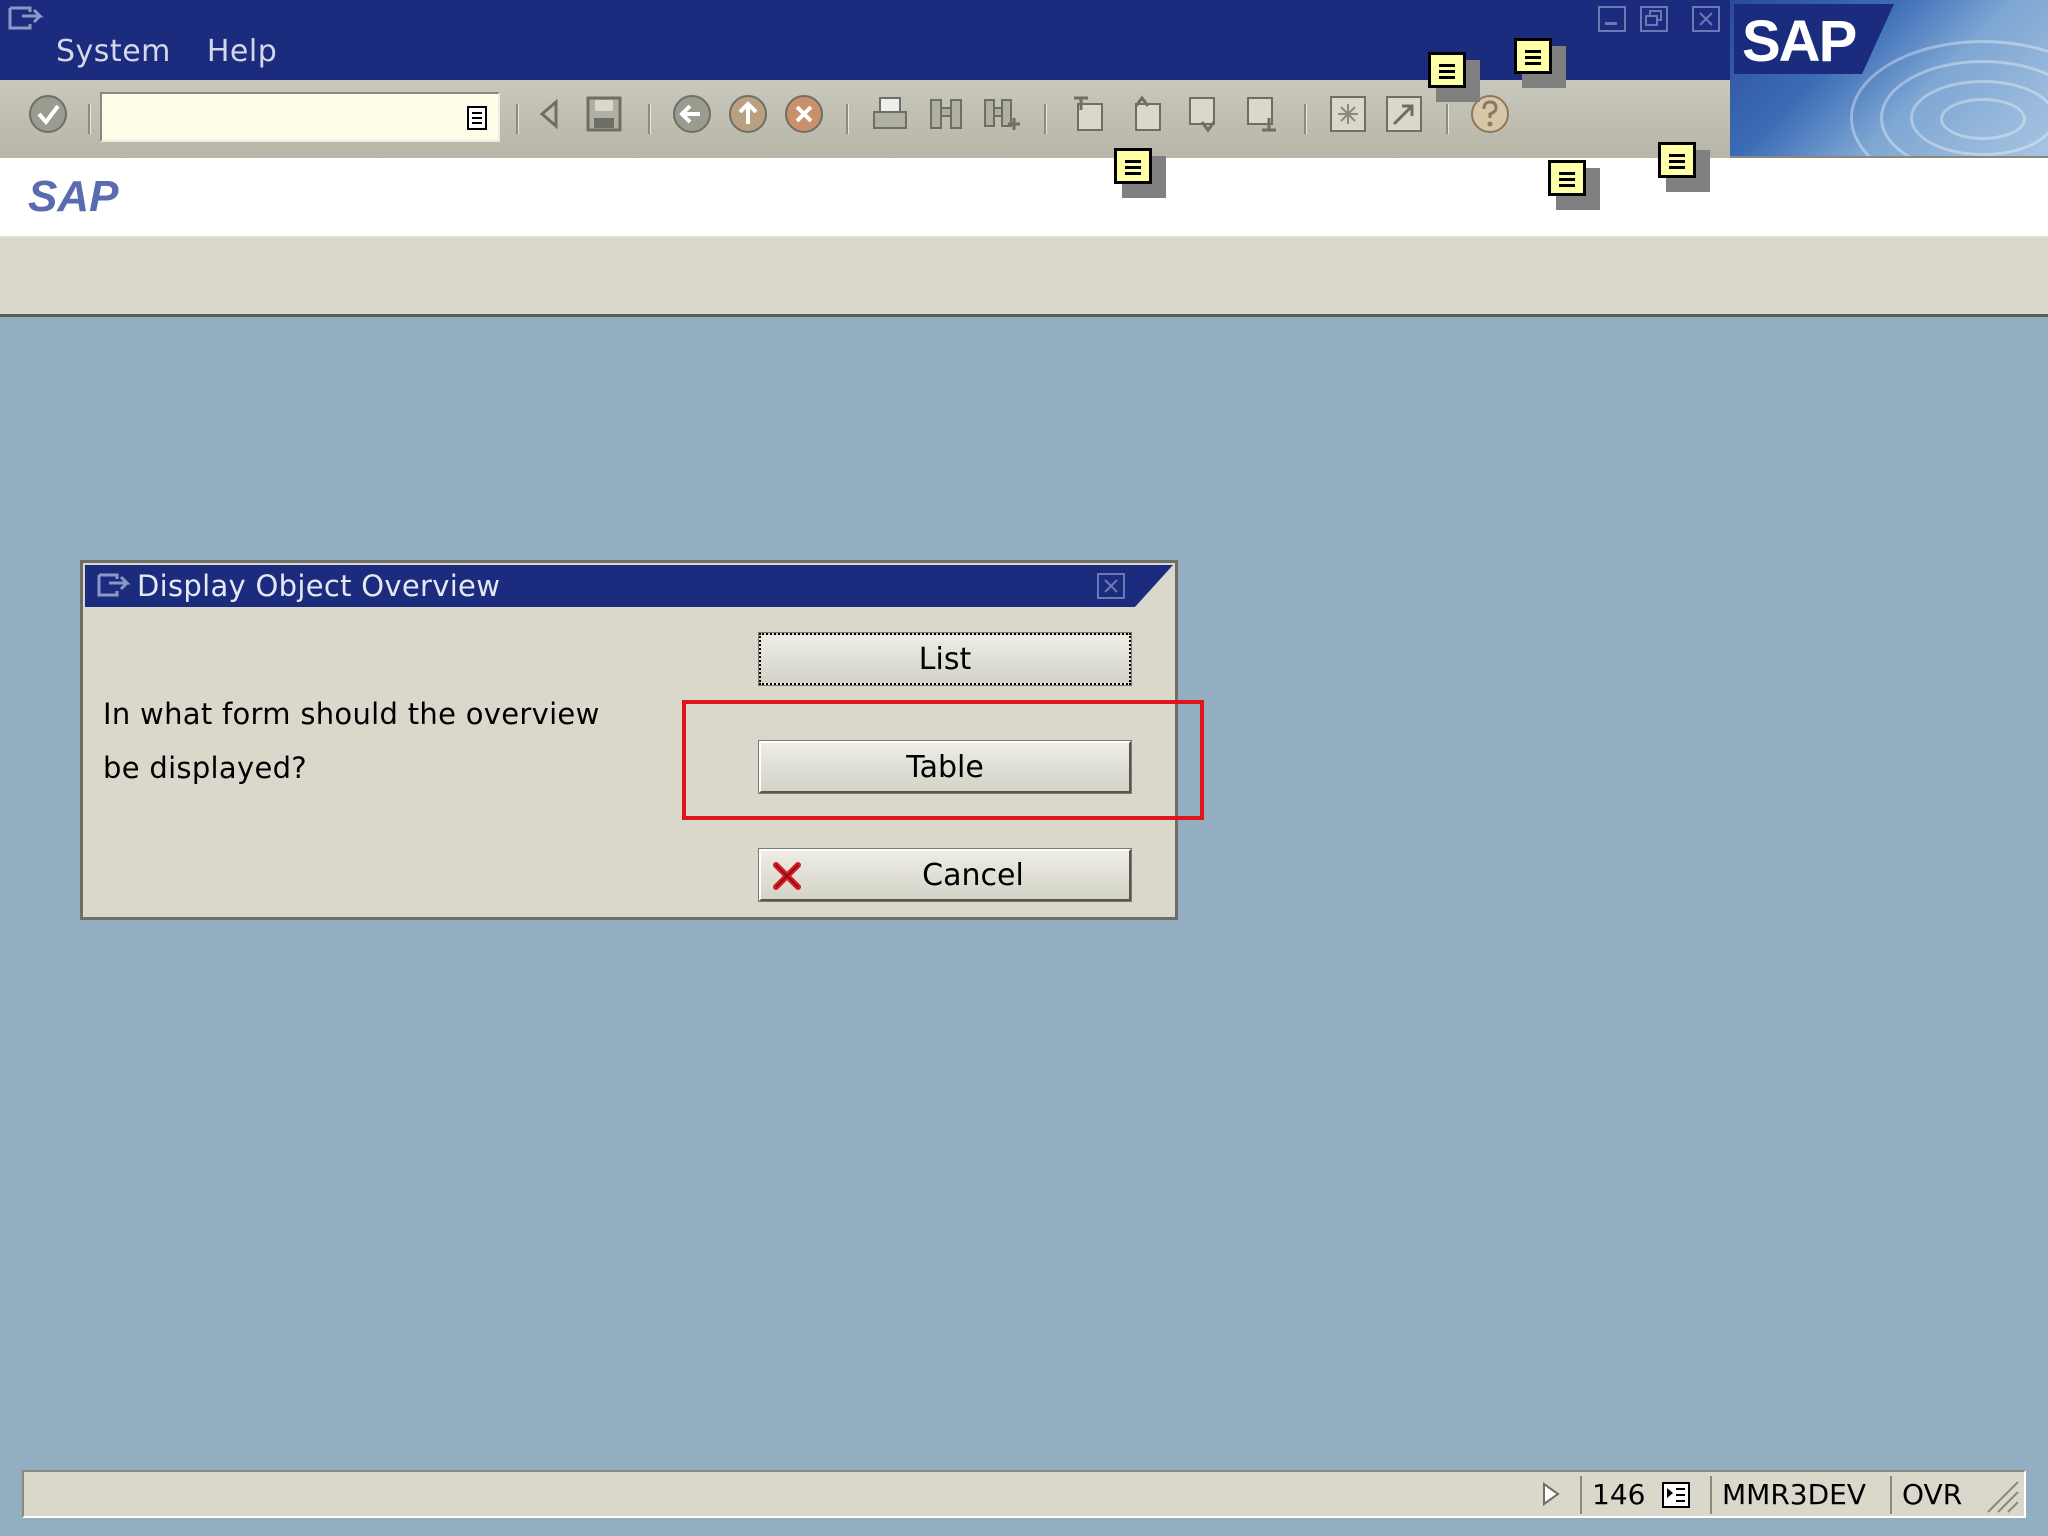 The height and width of the screenshot is (1536, 2048). Describe the element at coordinates (692, 114) in the screenshot. I see `back-icon` at that location.